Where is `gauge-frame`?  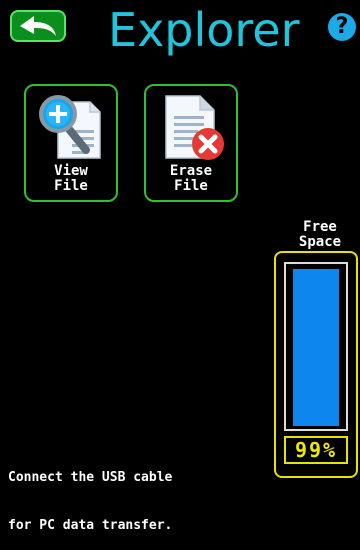 gauge-frame is located at coordinates (316, 346).